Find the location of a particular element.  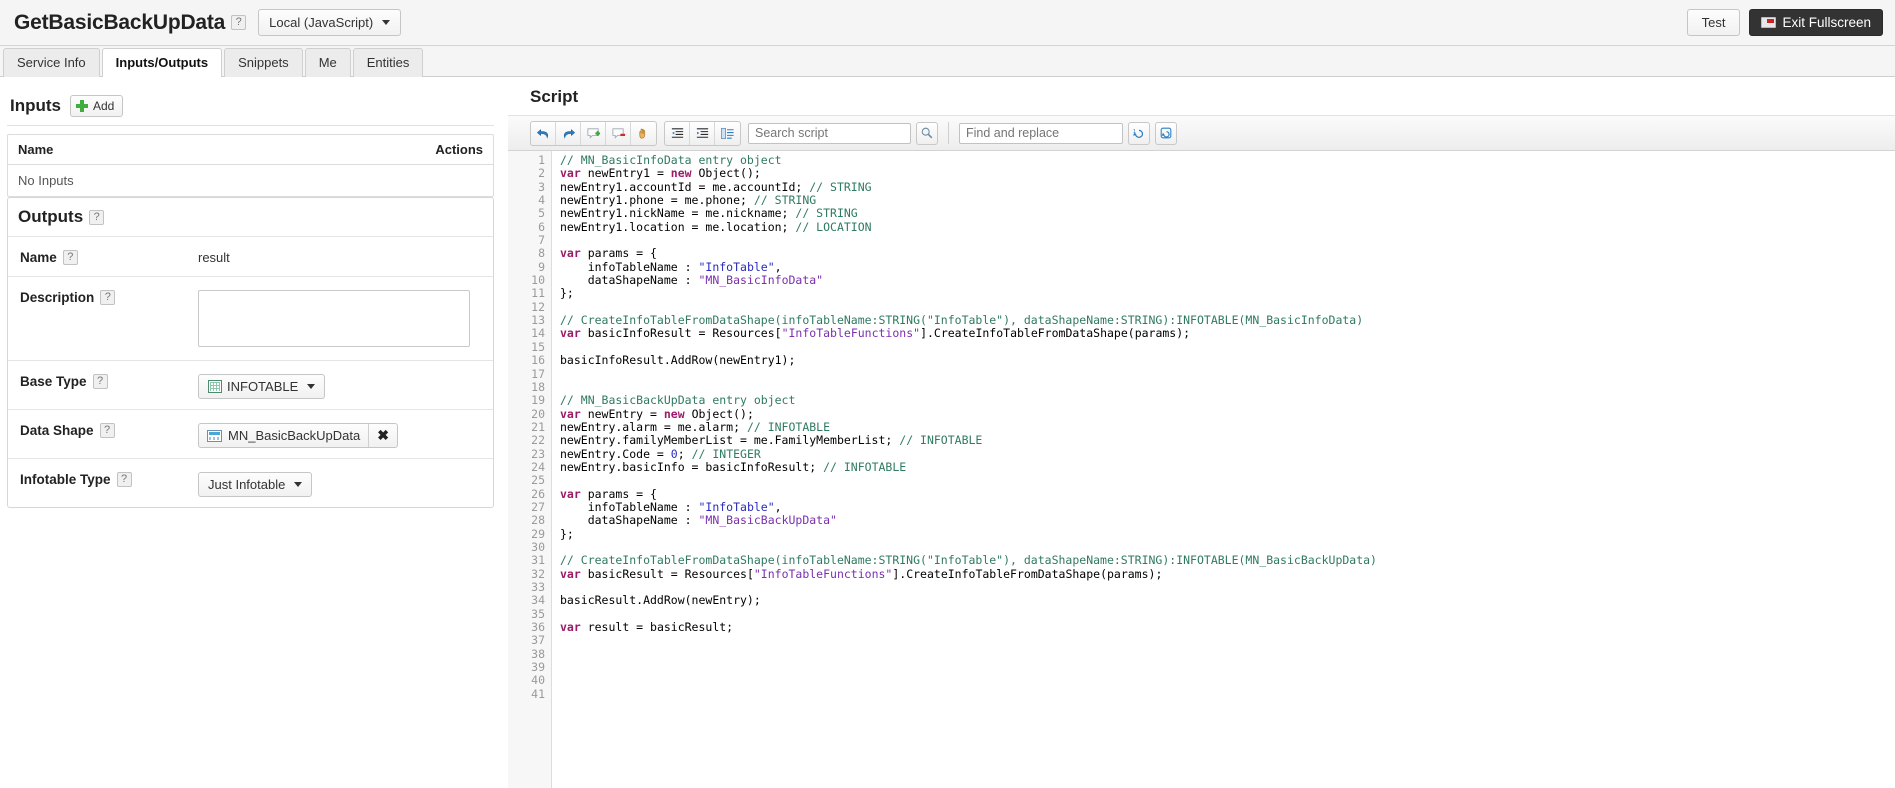

replace-all-icon is located at coordinates (1166, 133).